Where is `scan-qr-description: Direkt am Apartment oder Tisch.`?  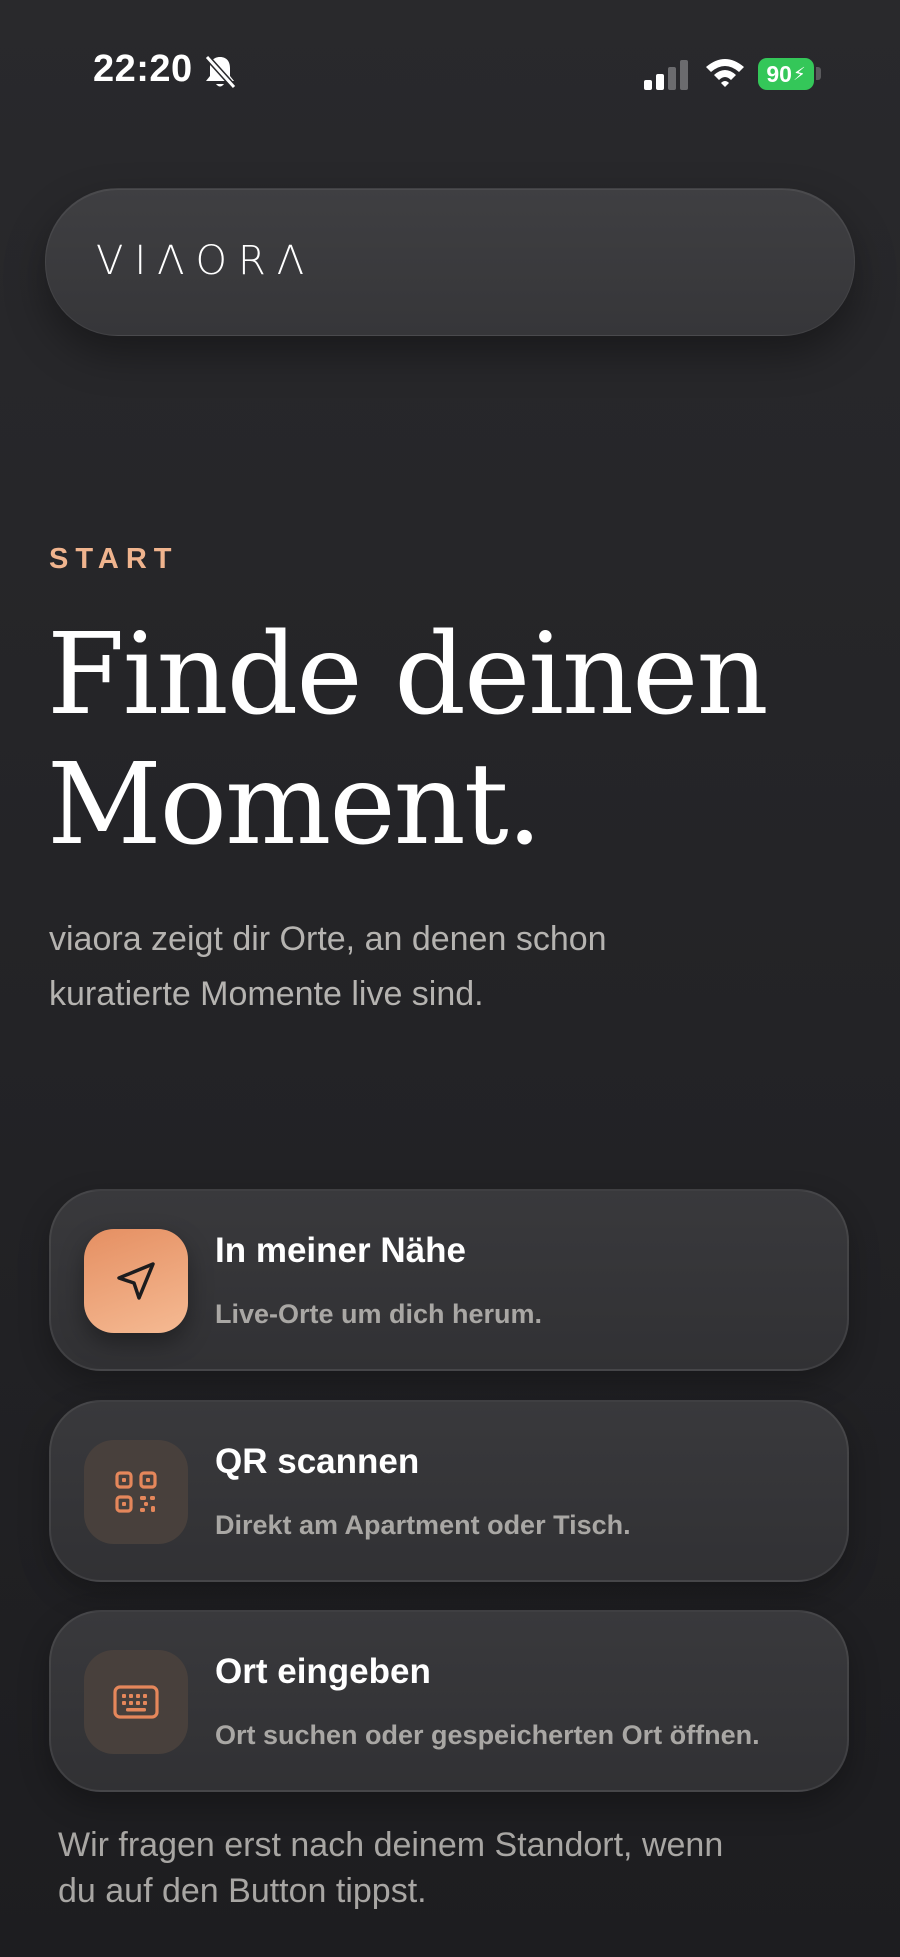 scan-qr-description: Direkt am Apartment oder Tisch. is located at coordinates (423, 1525).